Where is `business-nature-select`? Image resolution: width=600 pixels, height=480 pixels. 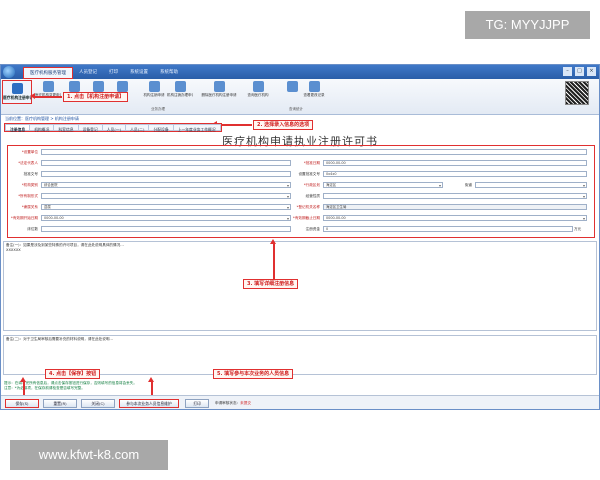
business-nature-select is located at coordinates (455, 196).